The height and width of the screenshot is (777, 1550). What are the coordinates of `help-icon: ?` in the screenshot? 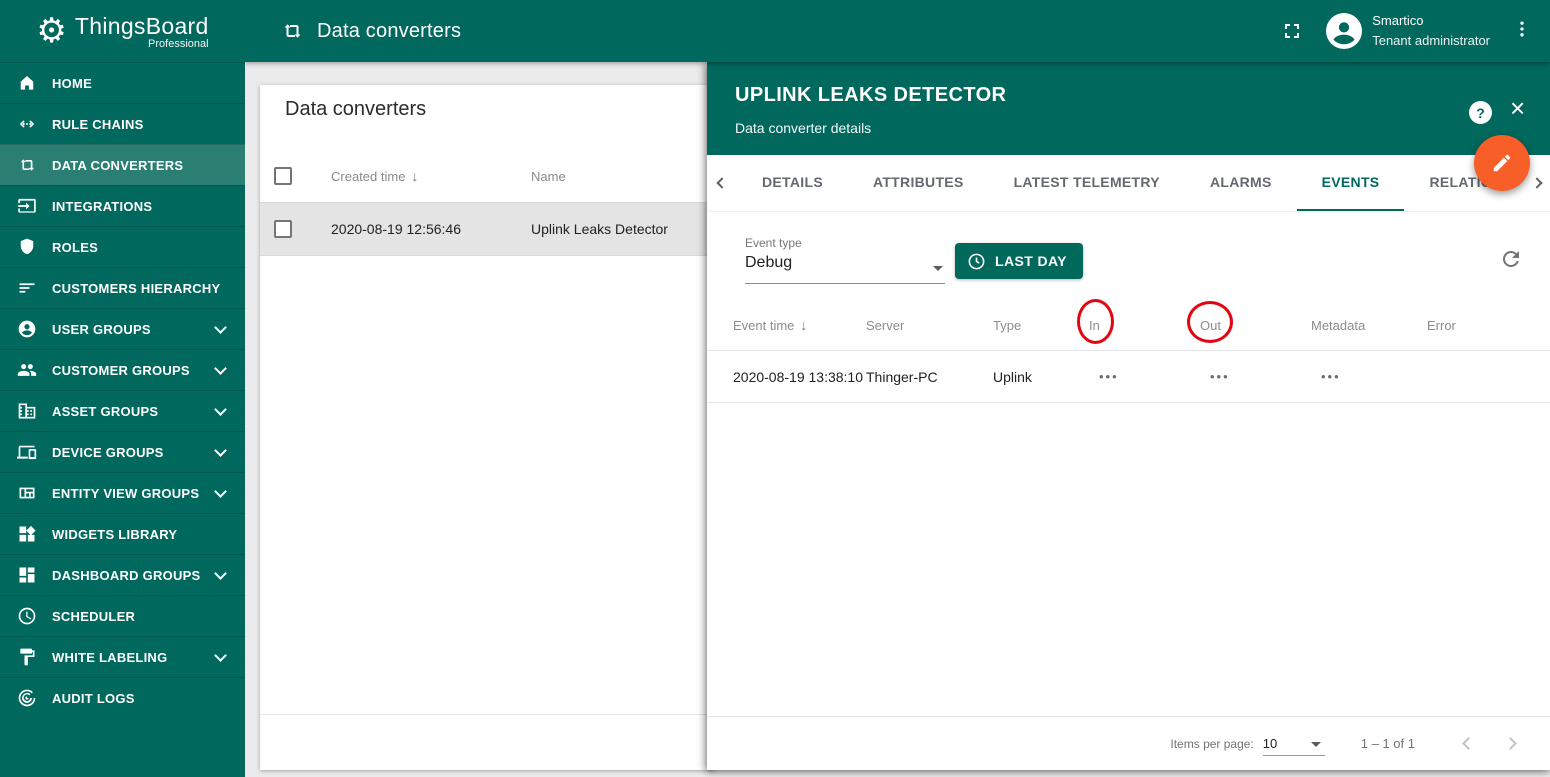 It's located at (1480, 112).